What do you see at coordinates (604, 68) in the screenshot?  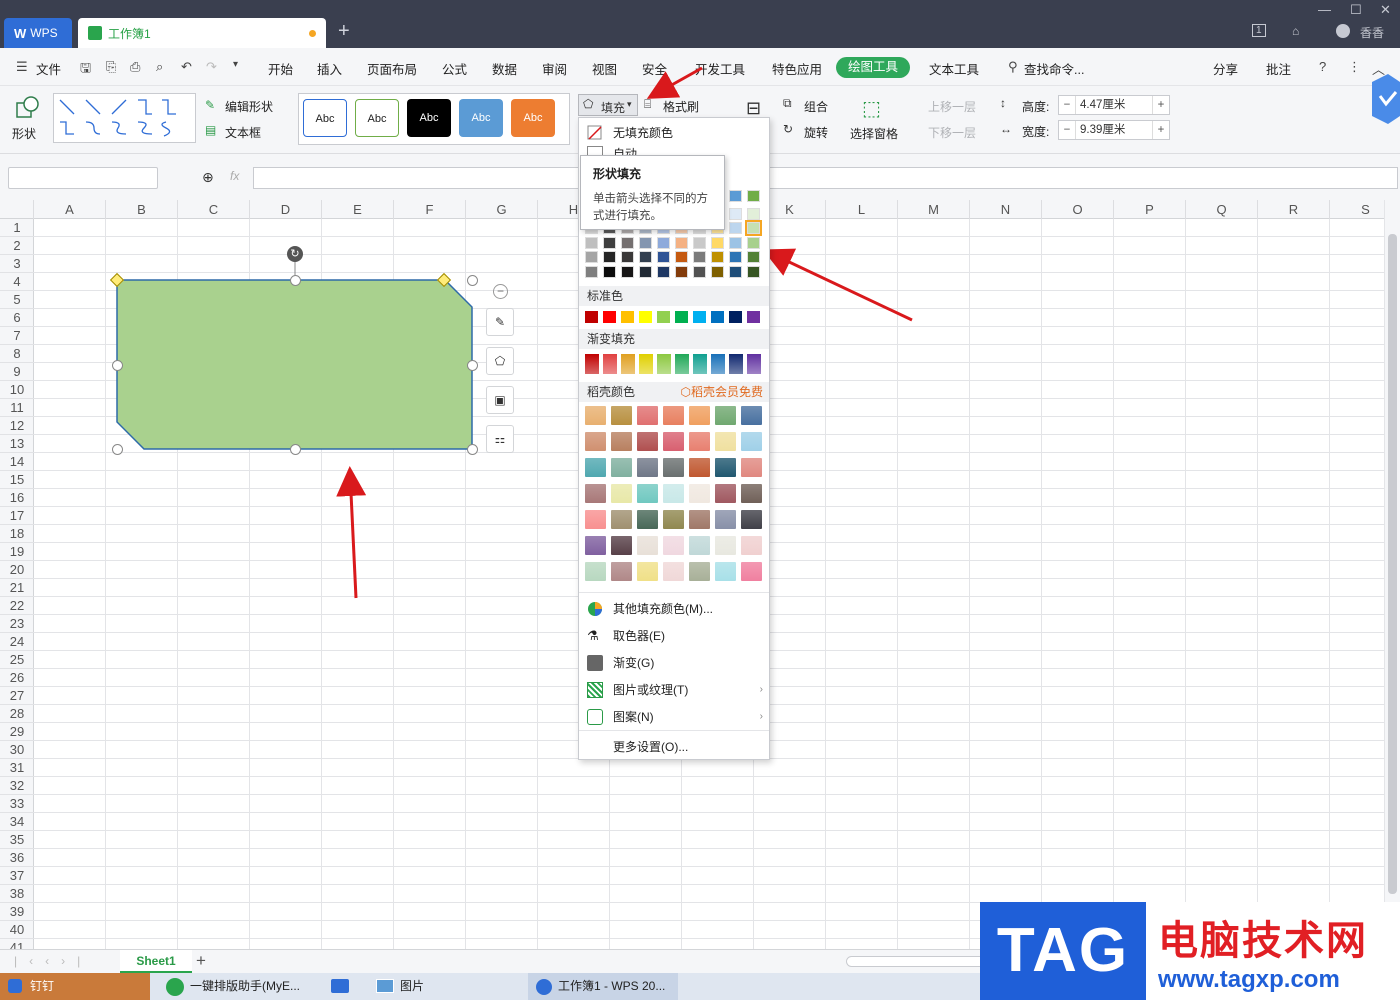 I see `menu-view: 视图` at bounding box center [604, 68].